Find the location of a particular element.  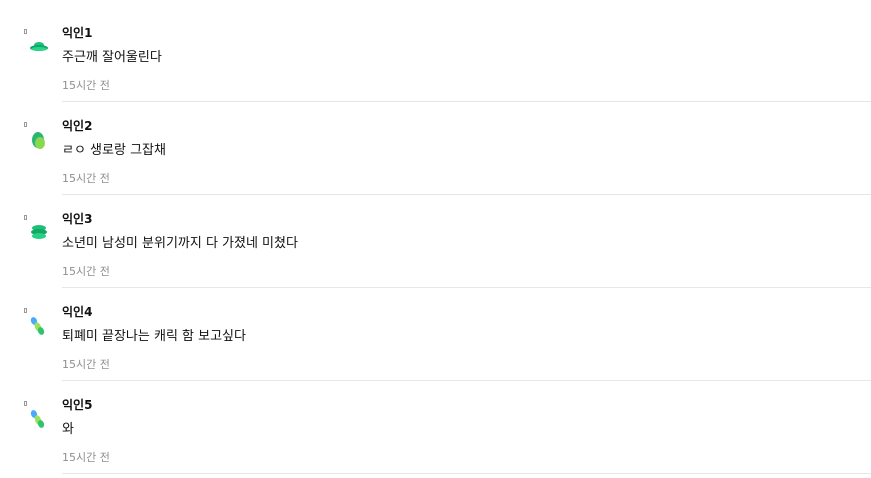

comment-author: 익인4 is located at coordinates (77, 312).